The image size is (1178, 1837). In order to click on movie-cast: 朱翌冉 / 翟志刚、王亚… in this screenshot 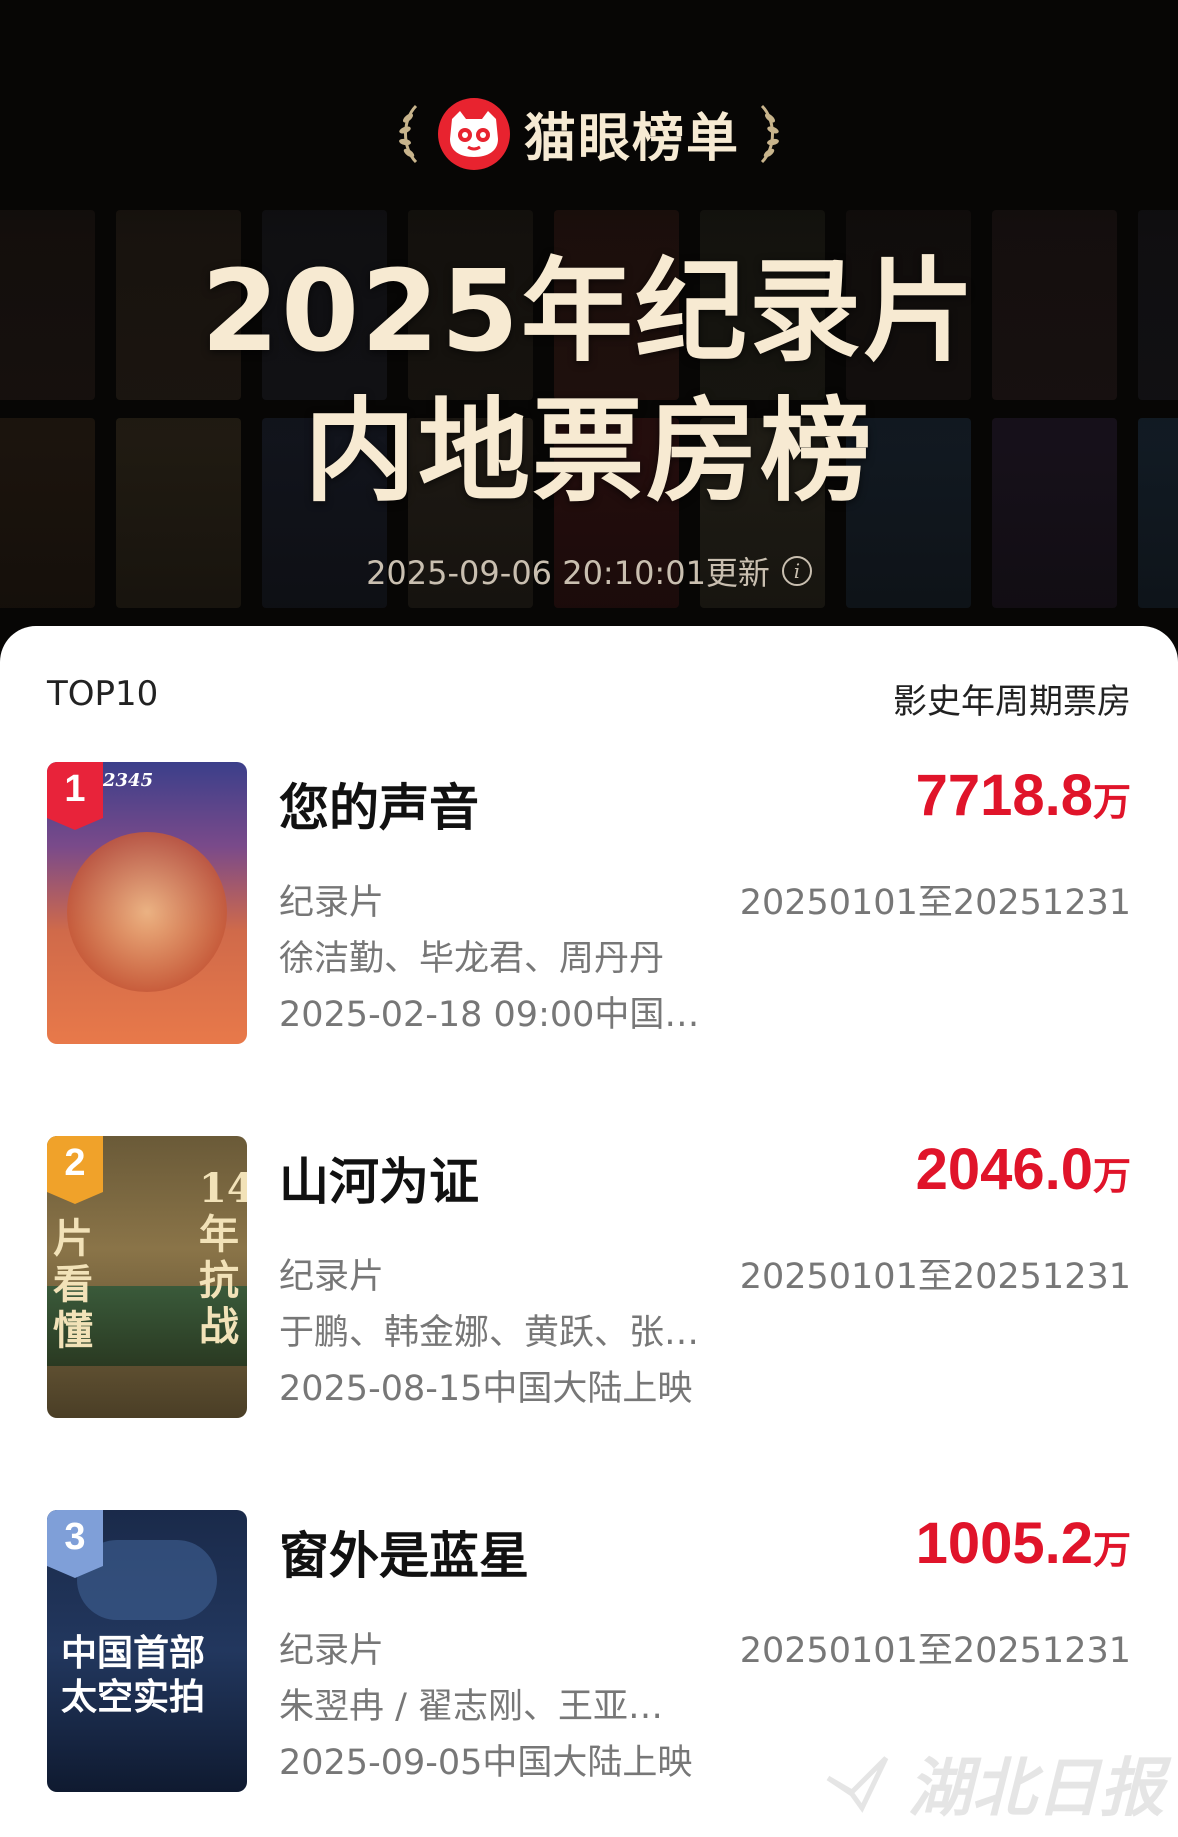, I will do `click(471, 1707)`.